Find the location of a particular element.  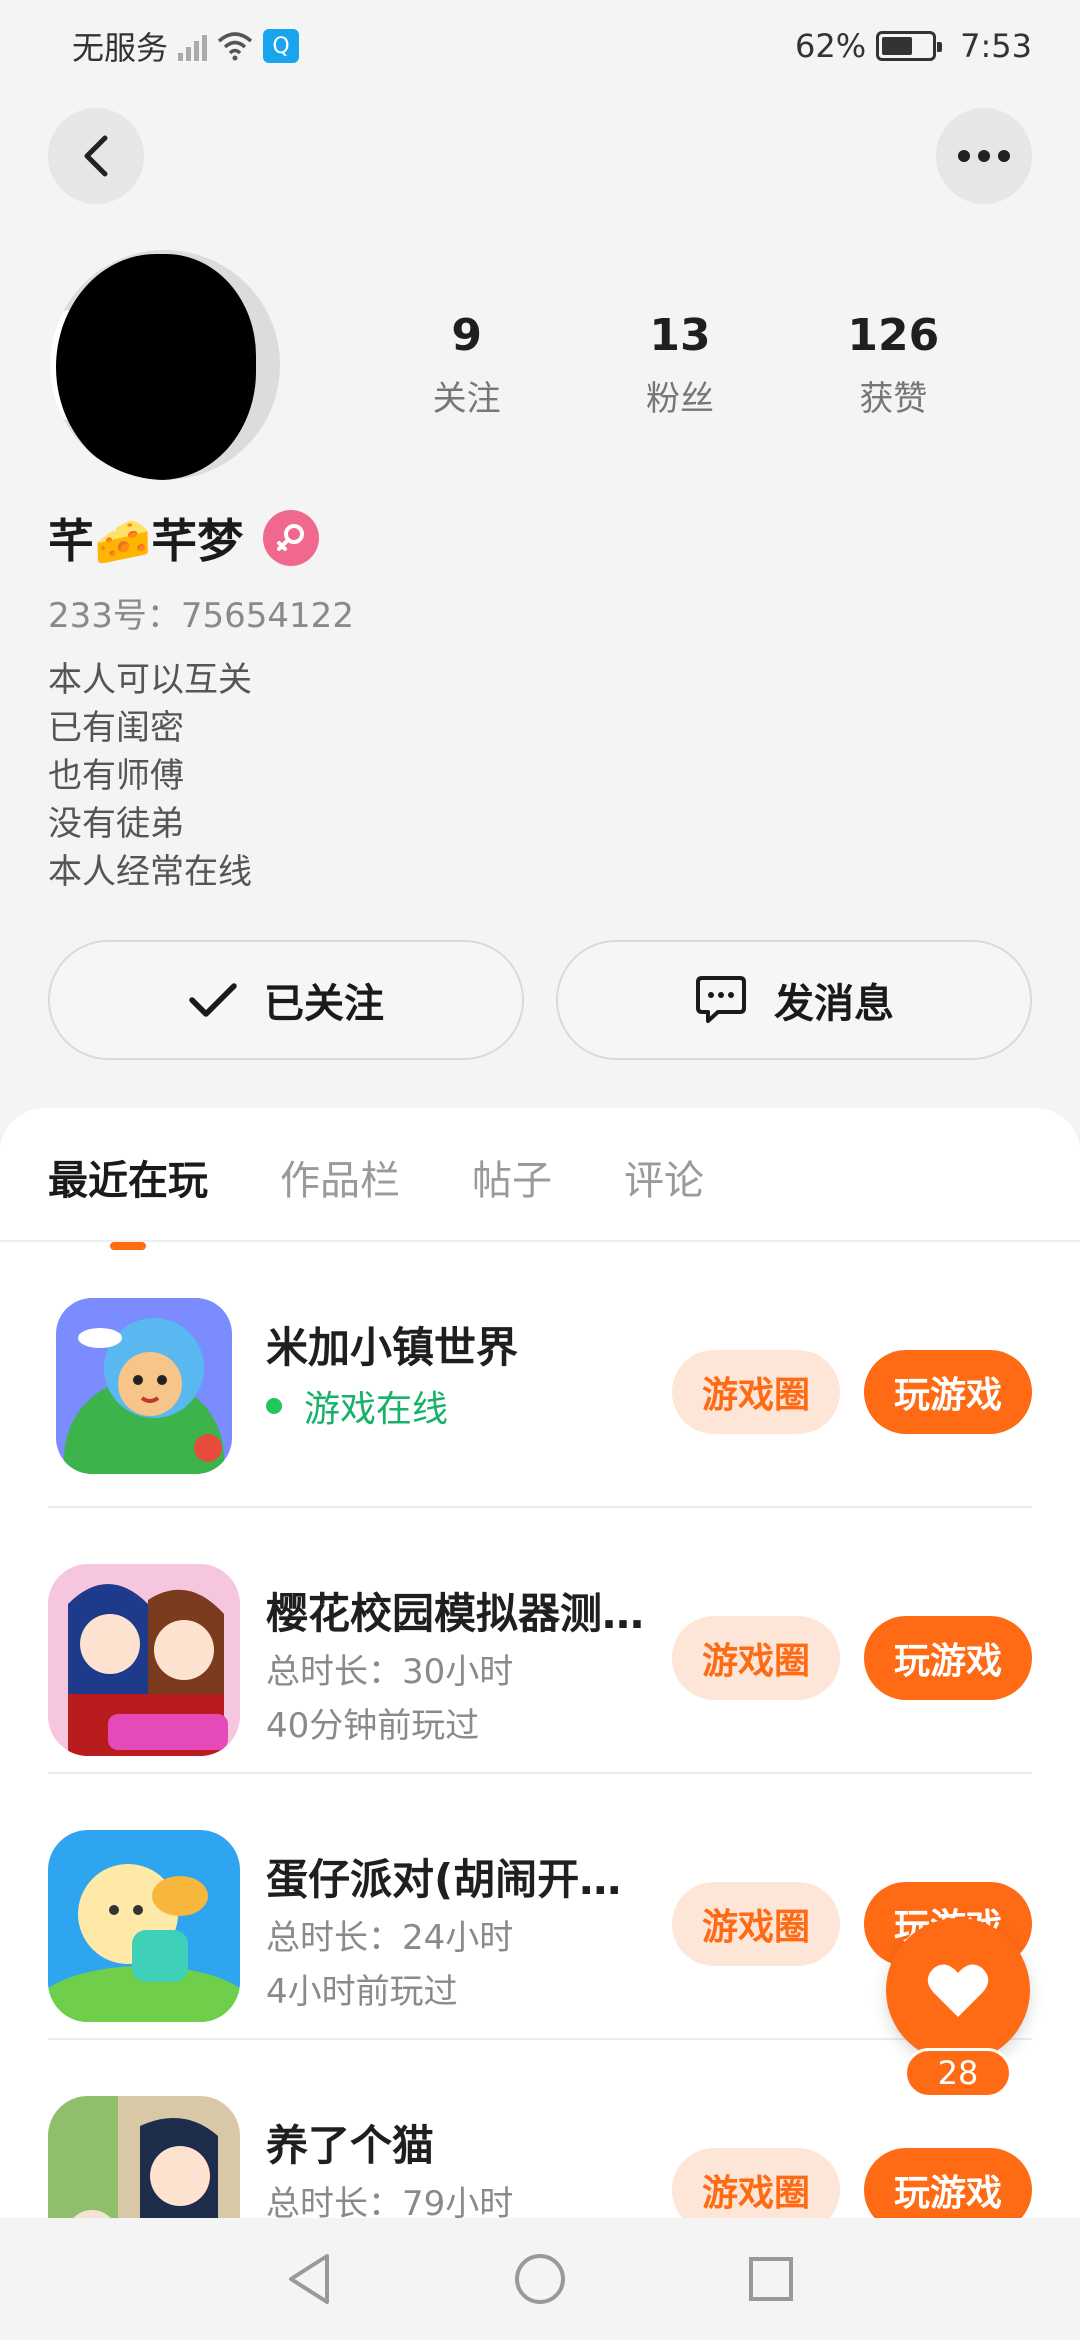

online-label: 游戏在线 is located at coordinates (376, 1409).